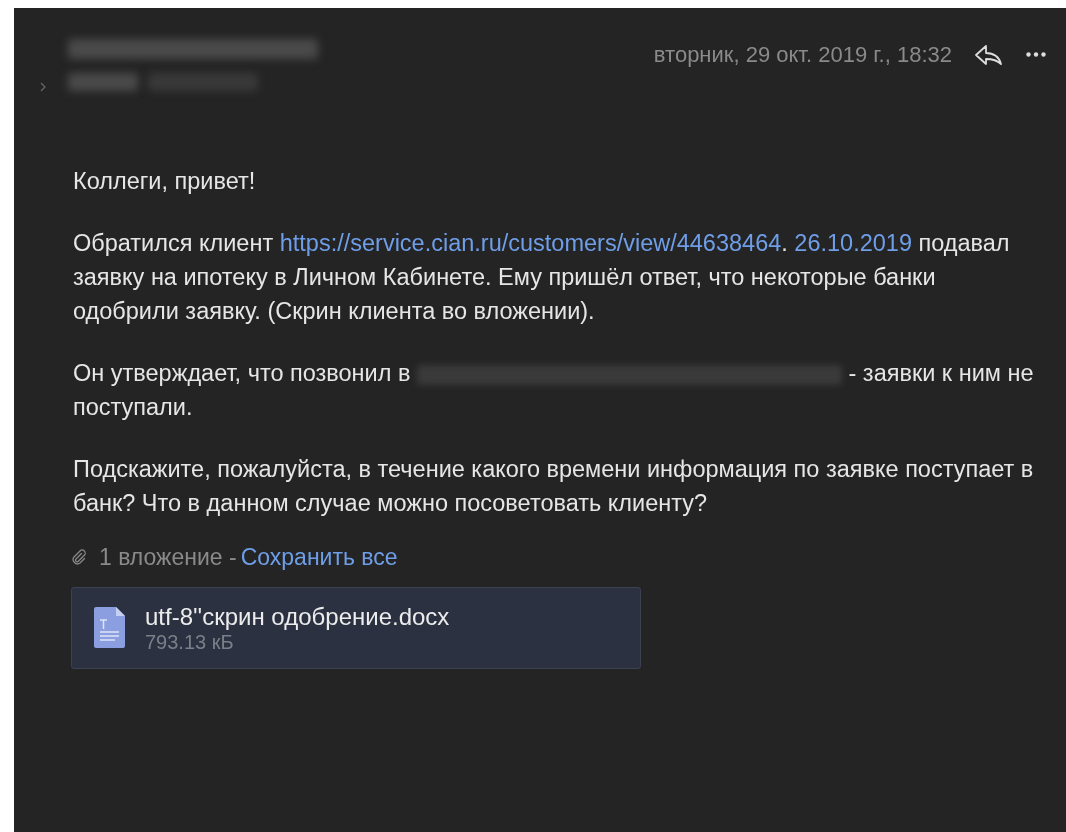 This screenshot has width=1066, height=832. Describe the element at coordinates (319, 557) in the screenshot. I see `save-all-link: Сохранить все` at that location.